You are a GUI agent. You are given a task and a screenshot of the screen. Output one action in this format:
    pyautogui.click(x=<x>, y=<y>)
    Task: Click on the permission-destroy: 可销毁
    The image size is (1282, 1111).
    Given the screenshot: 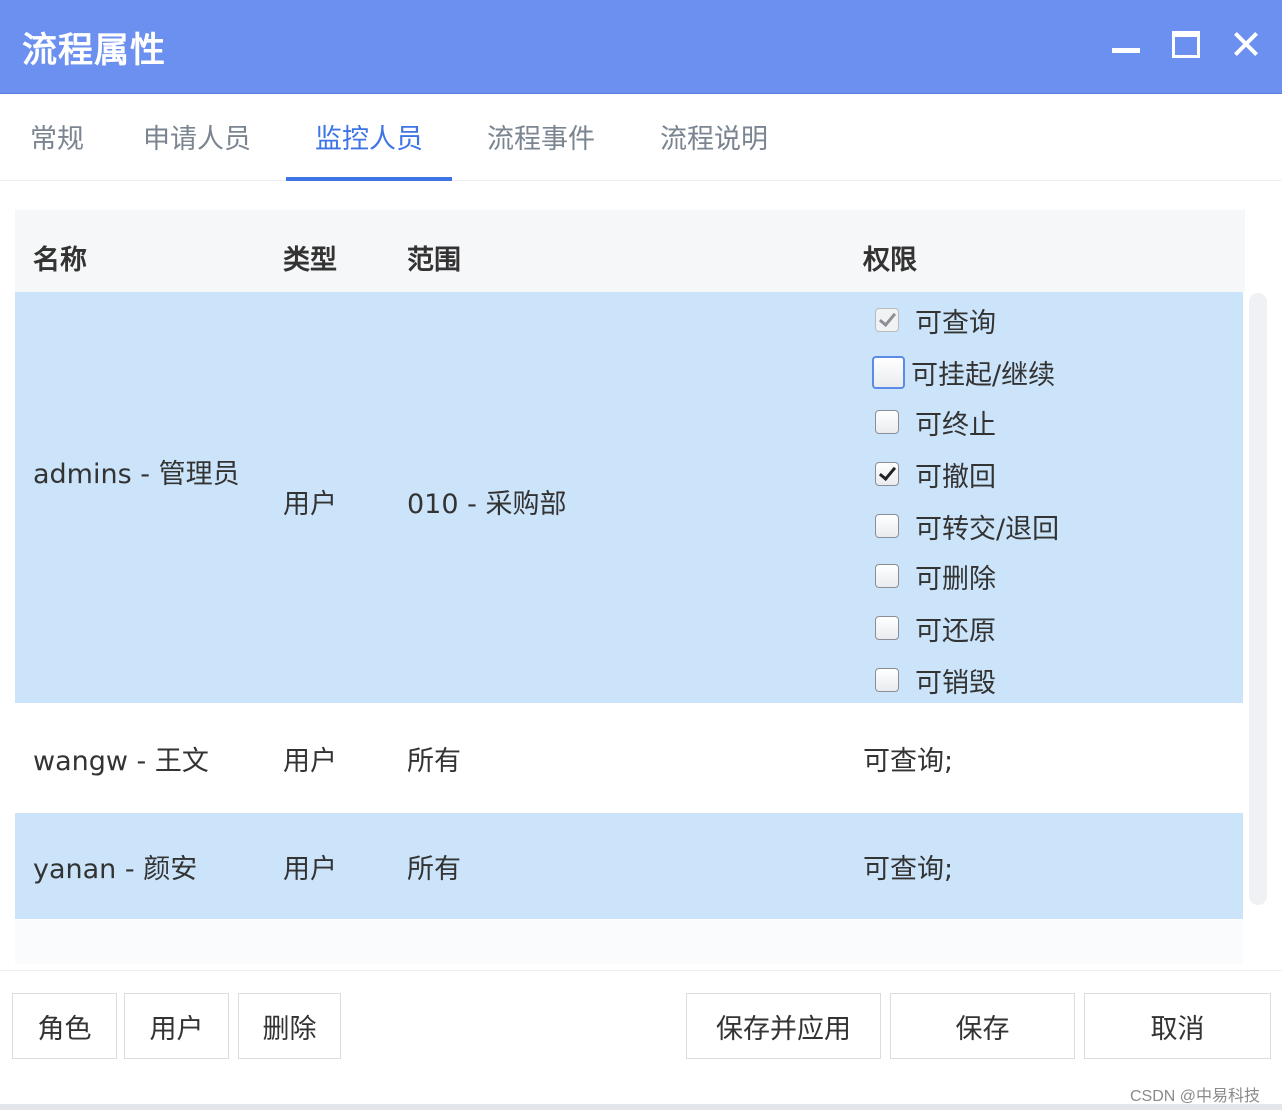 What is the action you would take?
    pyautogui.click(x=935, y=680)
    